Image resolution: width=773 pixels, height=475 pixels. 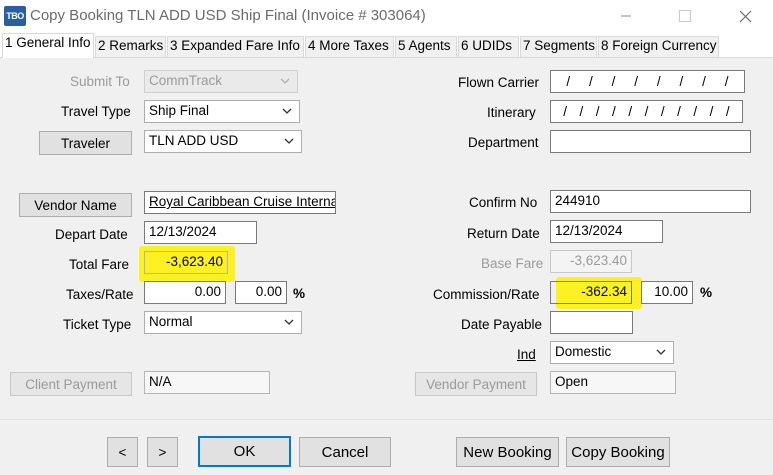 What do you see at coordinates (15, 16) in the screenshot?
I see `app-icon: TBO` at bounding box center [15, 16].